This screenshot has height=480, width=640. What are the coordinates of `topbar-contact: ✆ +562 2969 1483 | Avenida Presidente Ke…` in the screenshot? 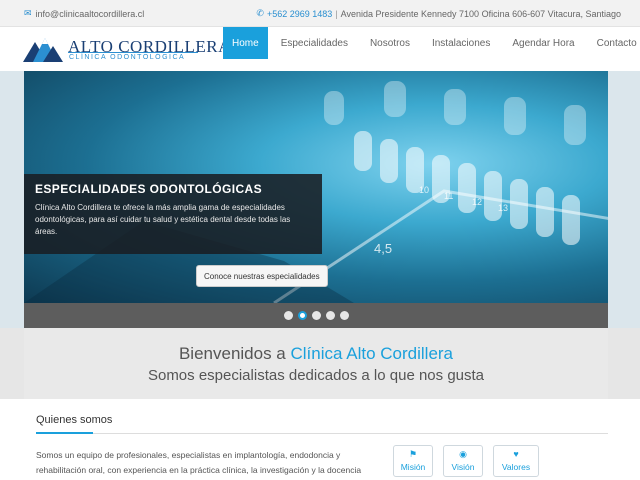 It's located at (438, 13).